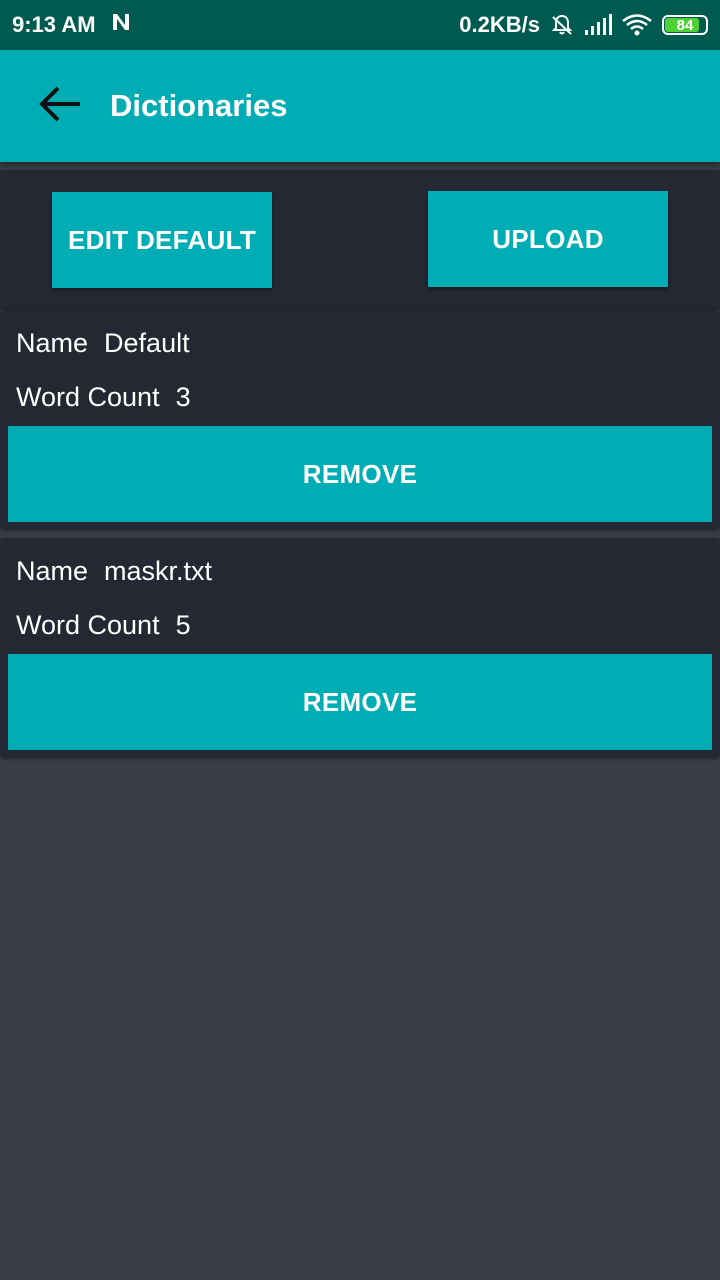  I want to click on app-bar: Dictionaries, so click(360, 106).